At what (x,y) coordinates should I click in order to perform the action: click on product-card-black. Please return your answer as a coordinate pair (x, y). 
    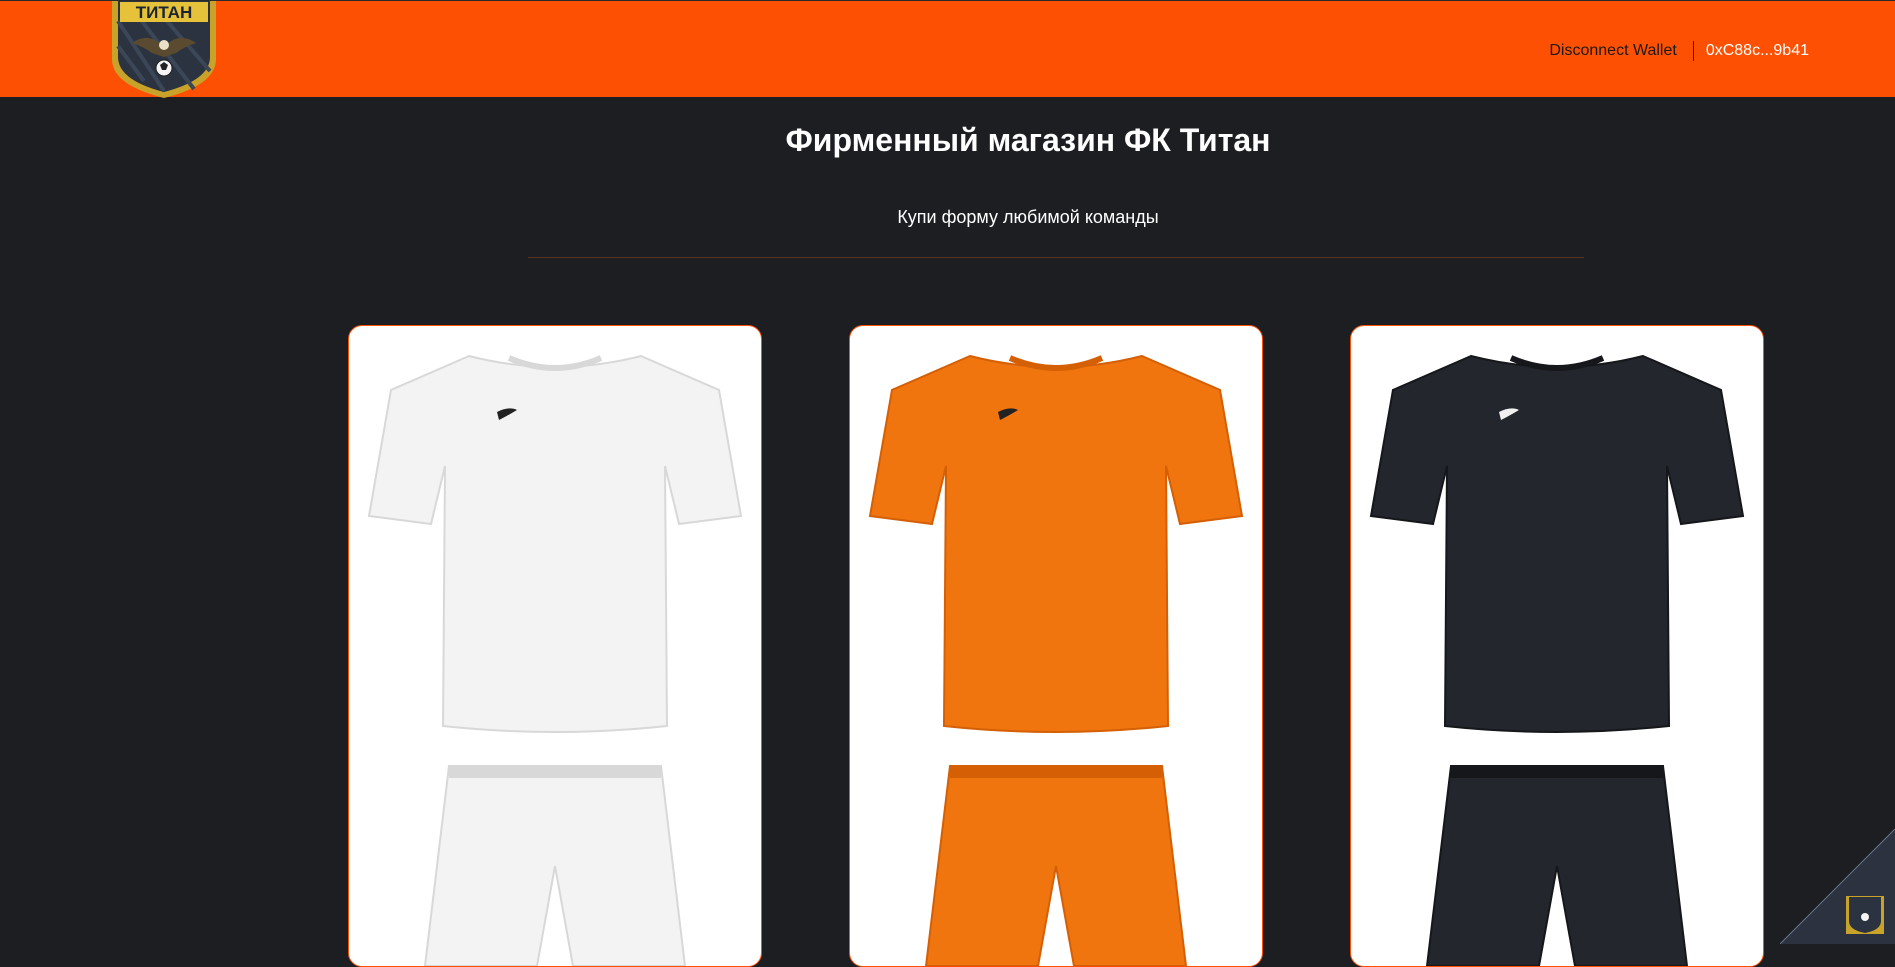
    Looking at the image, I should click on (1557, 646).